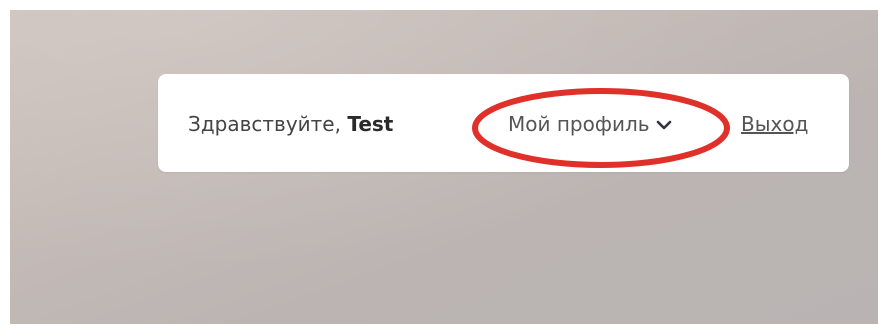 The width and height of the screenshot is (878, 326). I want to click on profile-menu-label: Мой профиль, so click(579, 124).